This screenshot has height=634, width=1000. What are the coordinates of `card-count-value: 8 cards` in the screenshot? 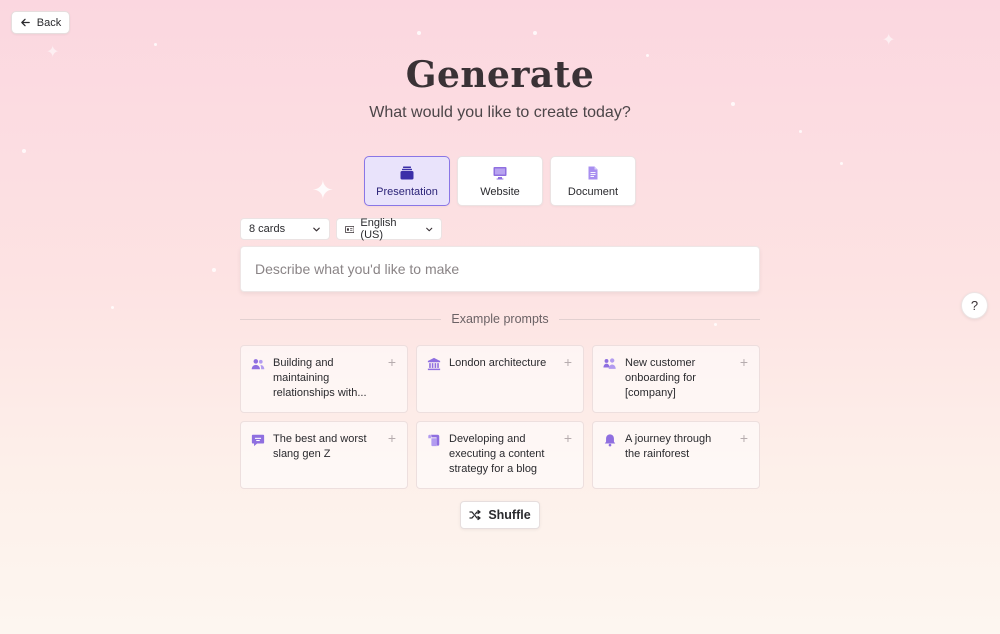 It's located at (267, 229).